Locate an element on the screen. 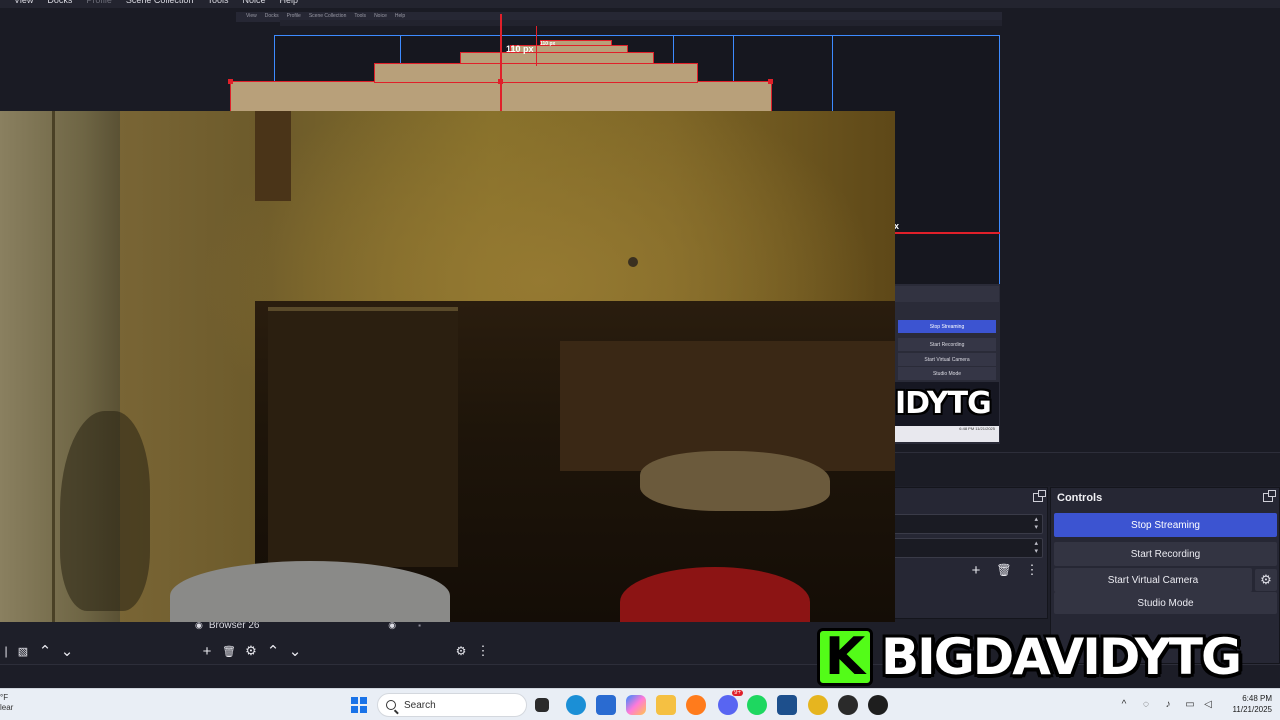 The height and width of the screenshot is (720, 1280). cam-cabinet is located at coordinates (363, 437).